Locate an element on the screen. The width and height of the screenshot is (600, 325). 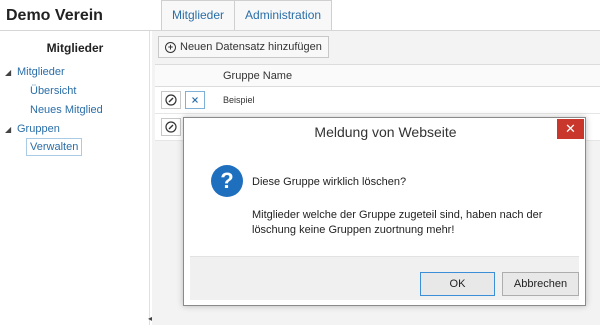
group-name-cell: Beispiel is located at coordinates (239, 100).